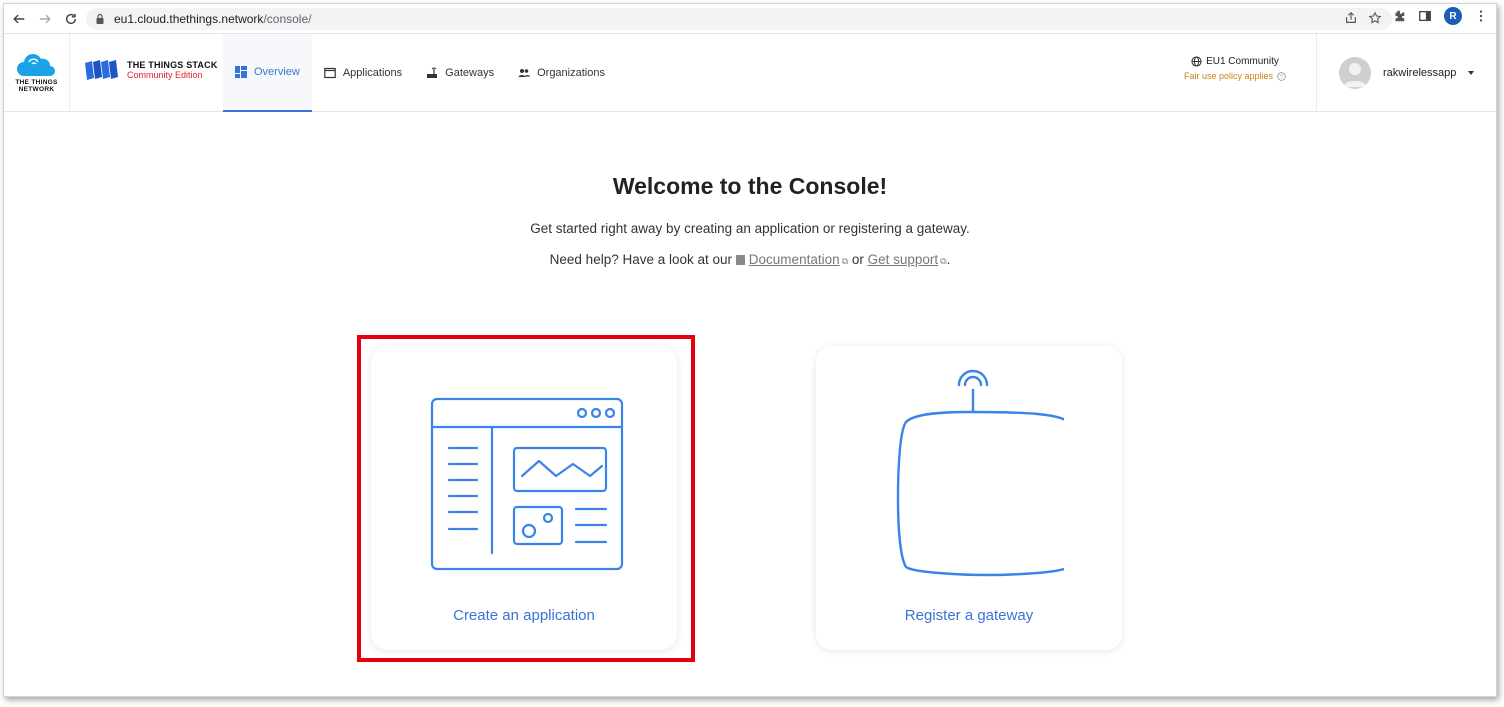 Image resolution: width=1504 pixels, height=707 pixels. I want to click on ttn-logo-line1: THE THINGS, so click(36, 82).